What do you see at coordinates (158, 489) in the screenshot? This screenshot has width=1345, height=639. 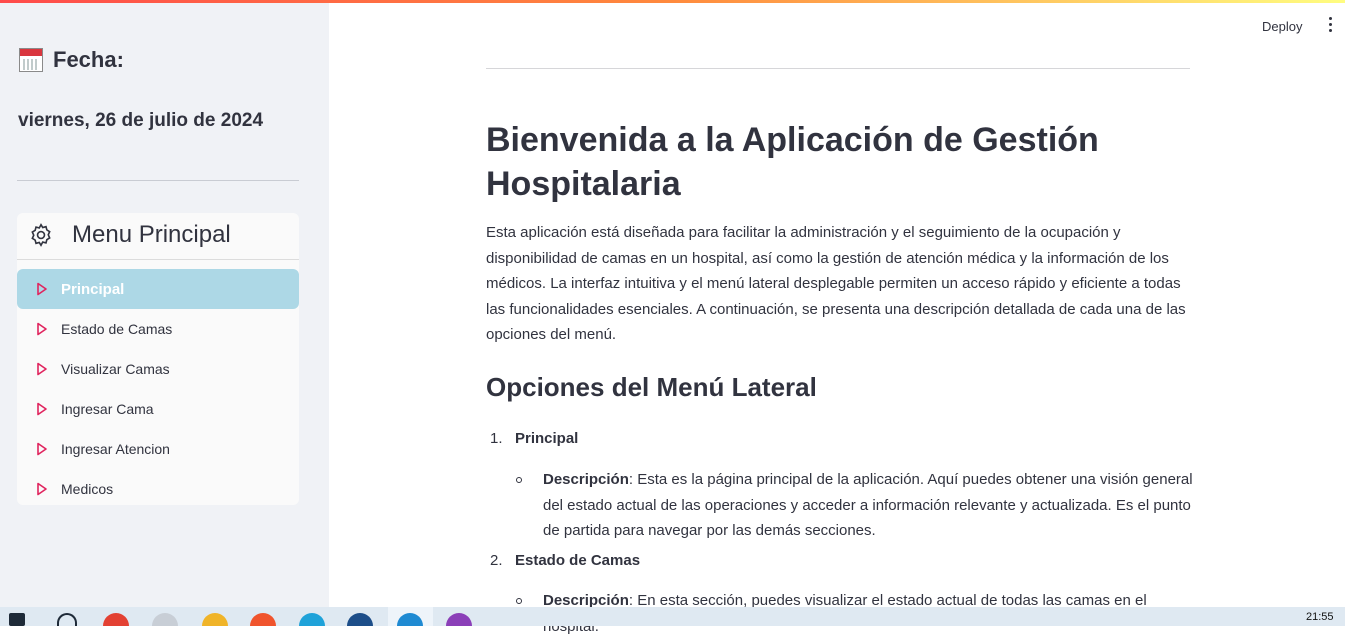 I see `sidebar-item-medicos: Medicos` at bounding box center [158, 489].